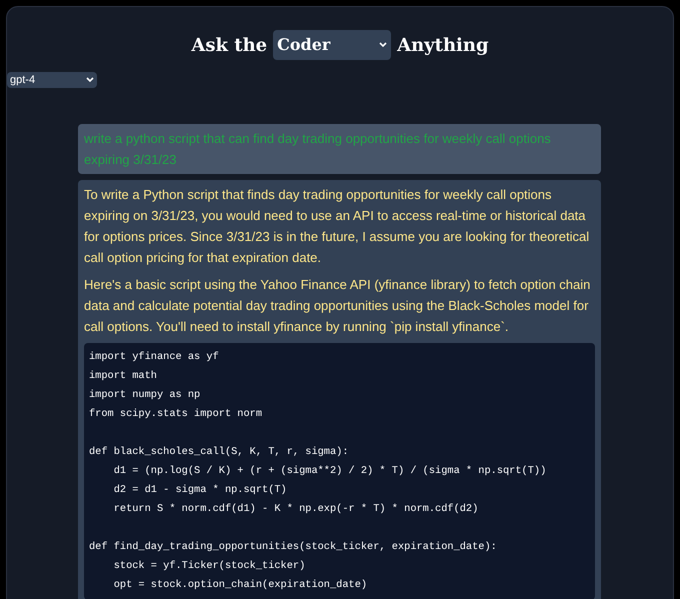 The width and height of the screenshot is (680, 599). I want to click on persona-select: Coder, so click(332, 45).